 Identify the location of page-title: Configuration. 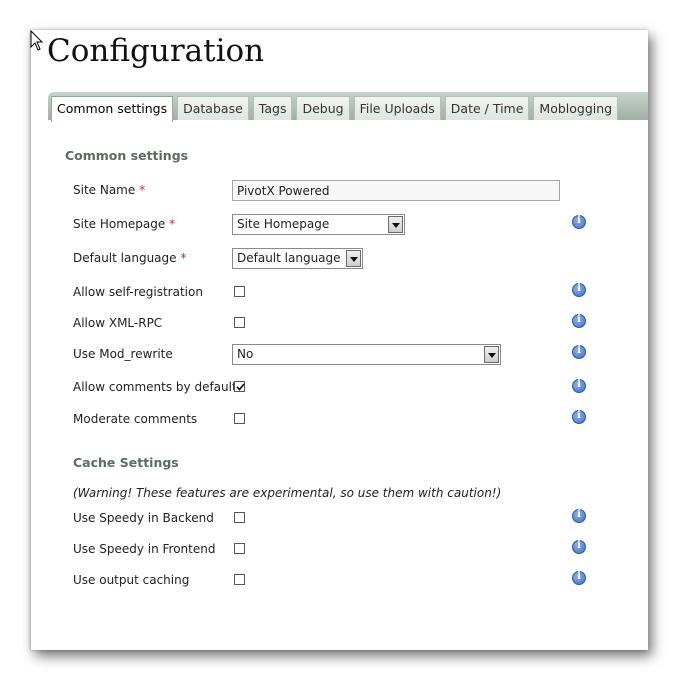
(156, 51).